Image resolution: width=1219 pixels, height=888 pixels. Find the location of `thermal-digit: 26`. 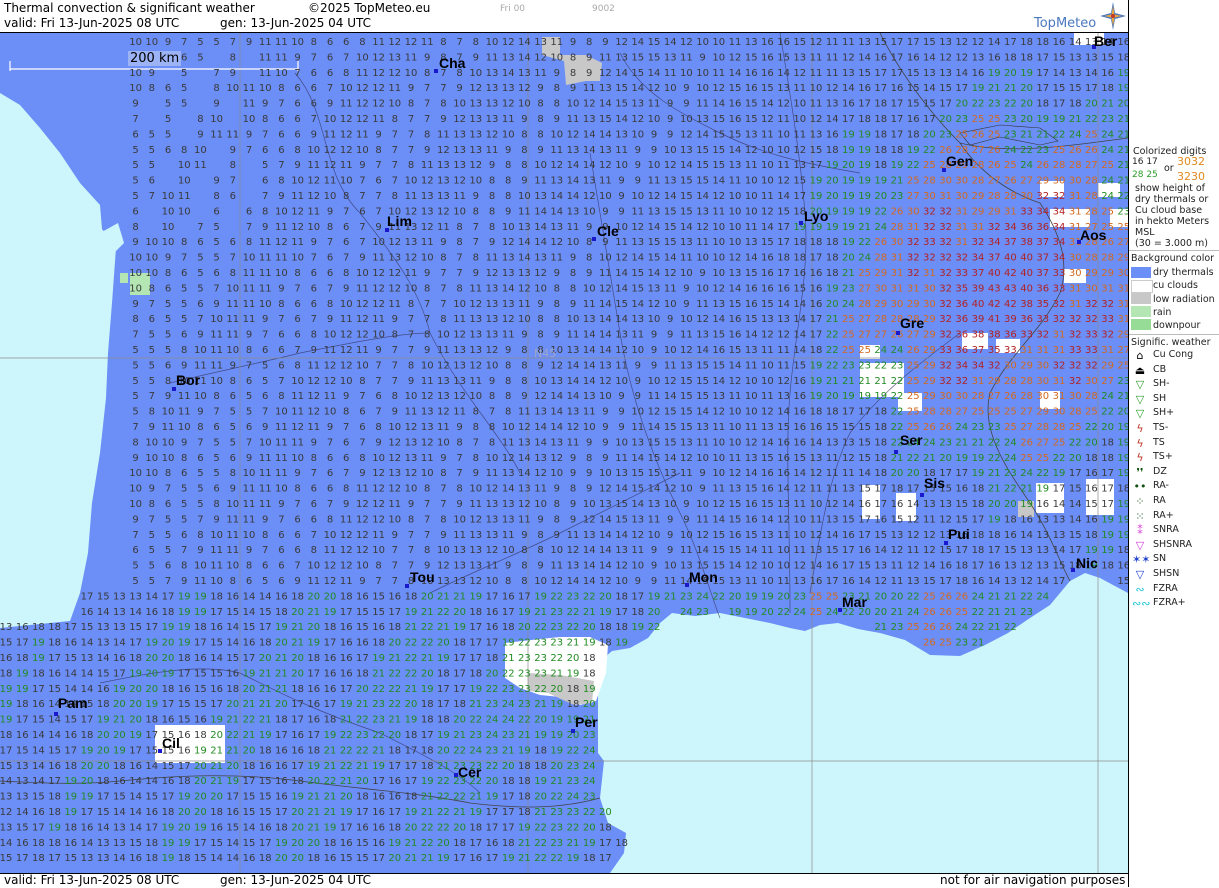

thermal-digit: 26 is located at coordinates (929, 627).